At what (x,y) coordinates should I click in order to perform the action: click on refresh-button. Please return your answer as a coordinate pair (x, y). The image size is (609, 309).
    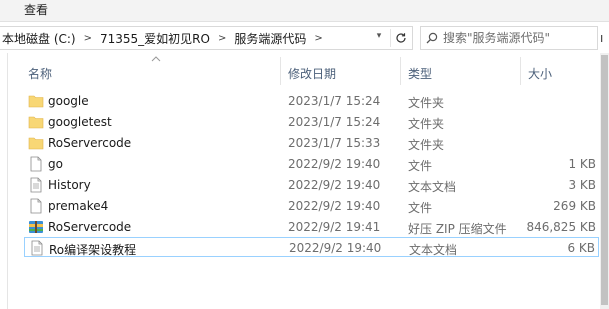
    Looking at the image, I should click on (400, 38).